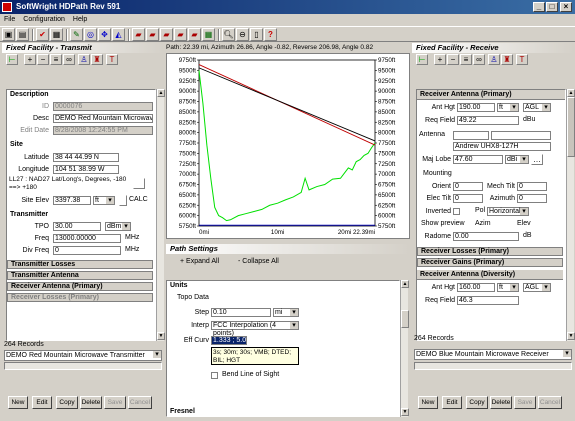  Describe the element at coordinates (91, 402) in the screenshot. I see `left-delete-button: Delete` at that location.